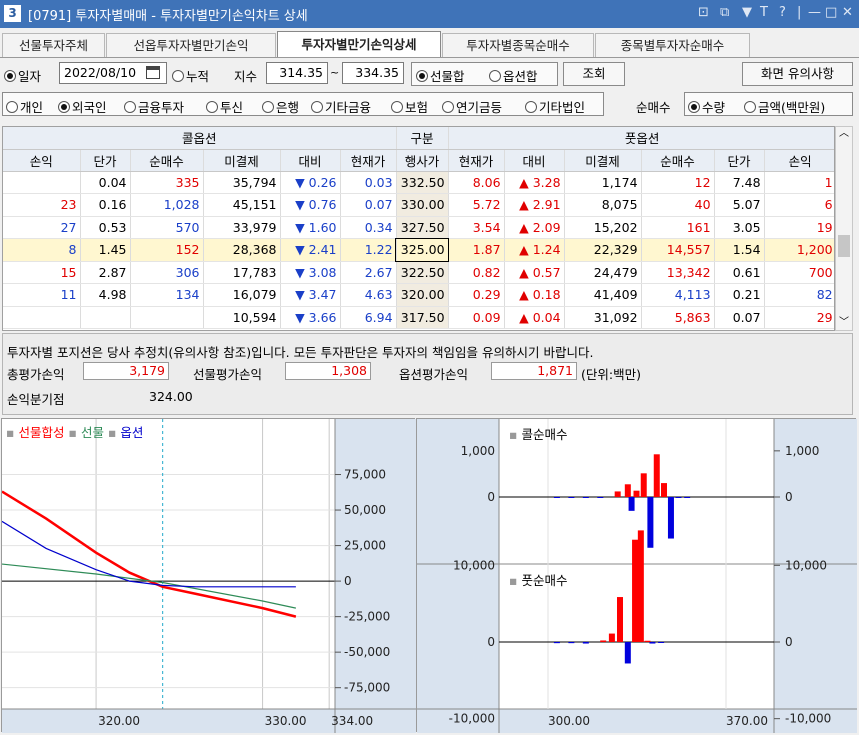 The height and width of the screenshot is (735, 859). What do you see at coordinates (706, 106) in the screenshot?
I see `qty-radio: 수량` at bounding box center [706, 106].